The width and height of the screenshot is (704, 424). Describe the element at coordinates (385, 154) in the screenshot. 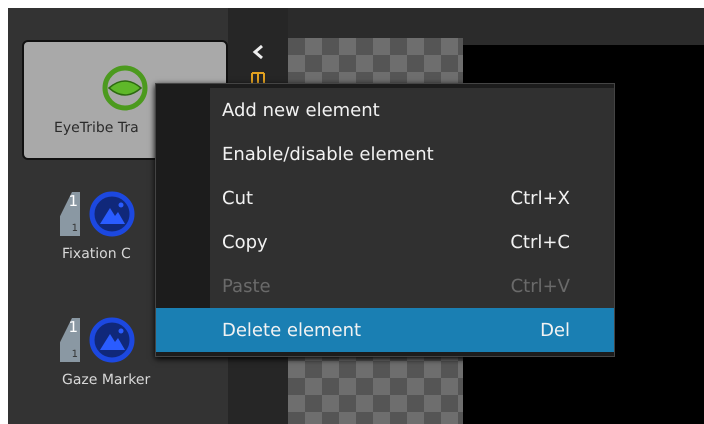

I see `menu-item: Enable/disable element` at that location.